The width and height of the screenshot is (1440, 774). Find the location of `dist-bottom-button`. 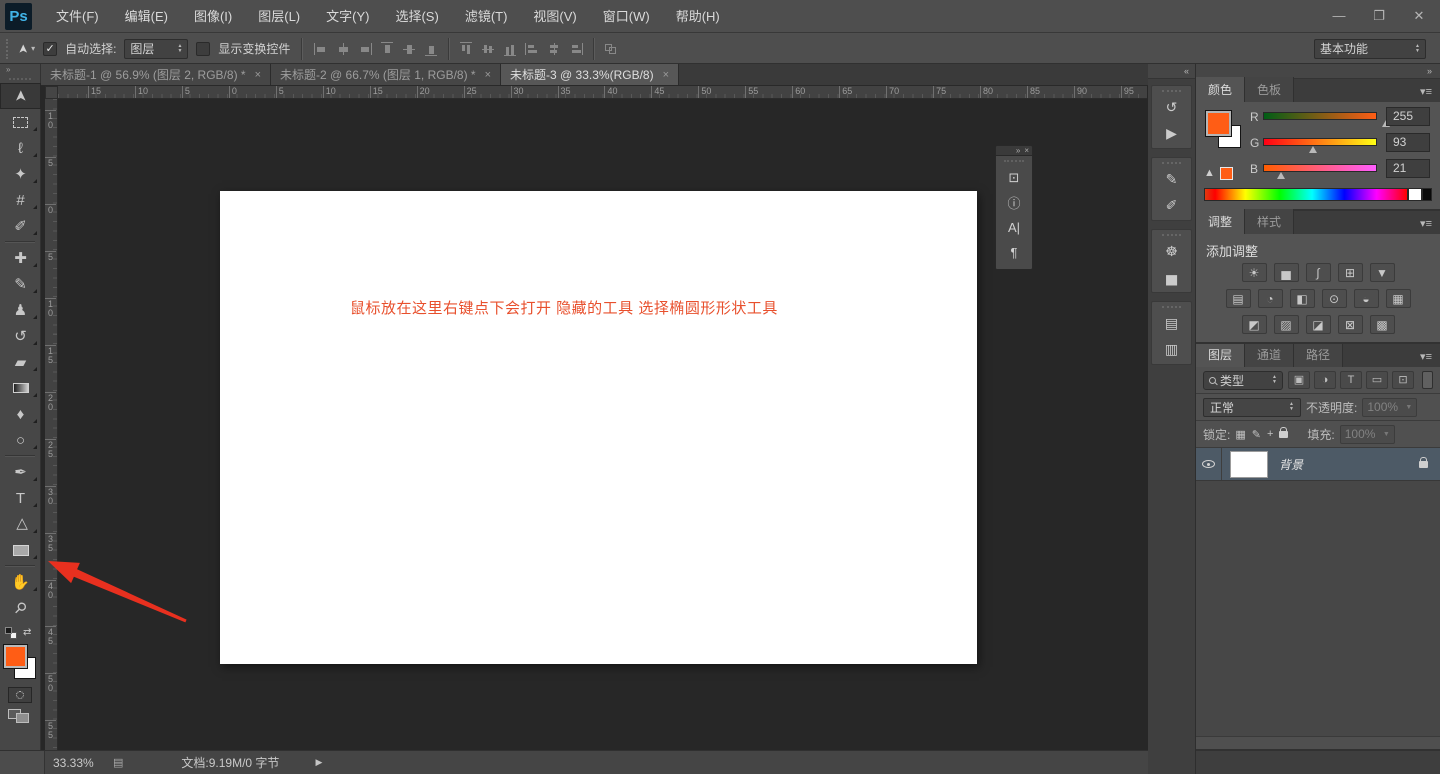

dist-bottom-button is located at coordinates (510, 49).